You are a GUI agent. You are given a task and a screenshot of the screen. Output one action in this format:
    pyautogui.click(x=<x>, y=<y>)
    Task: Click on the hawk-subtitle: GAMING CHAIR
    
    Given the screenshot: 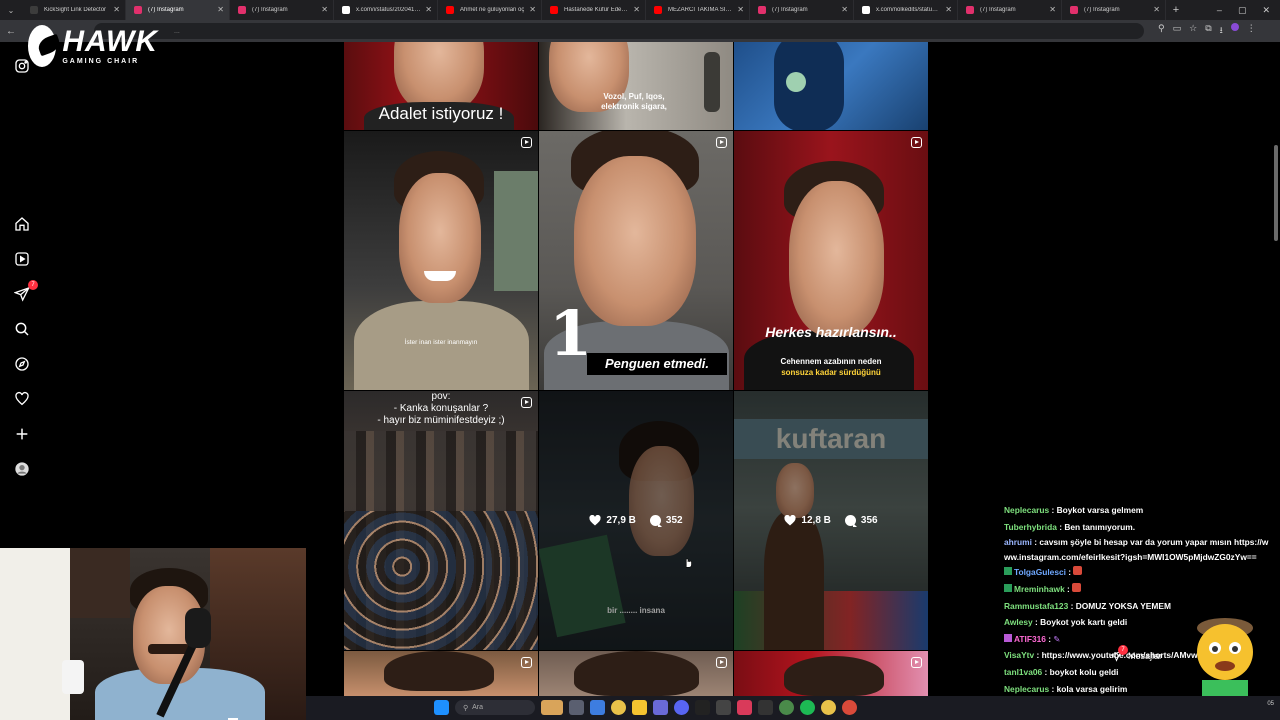 What is the action you would take?
    pyautogui.click(x=101, y=61)
    